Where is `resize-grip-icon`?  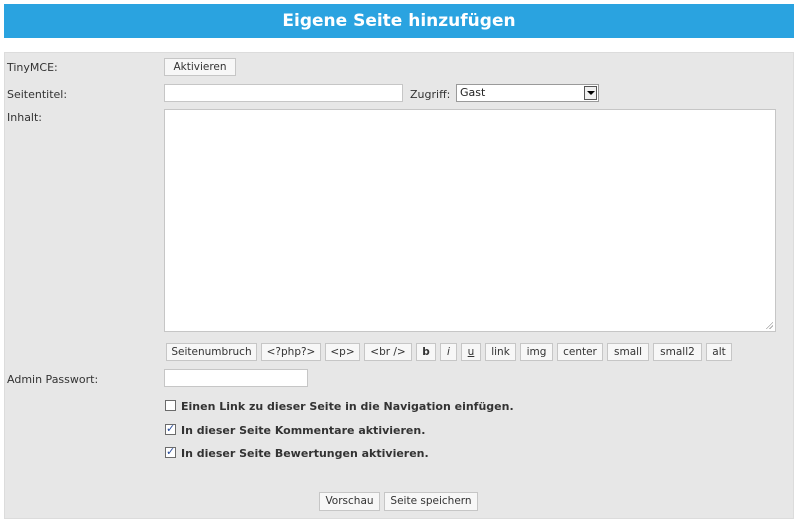
resize-grip-icon is located at coordinates (769, 325).